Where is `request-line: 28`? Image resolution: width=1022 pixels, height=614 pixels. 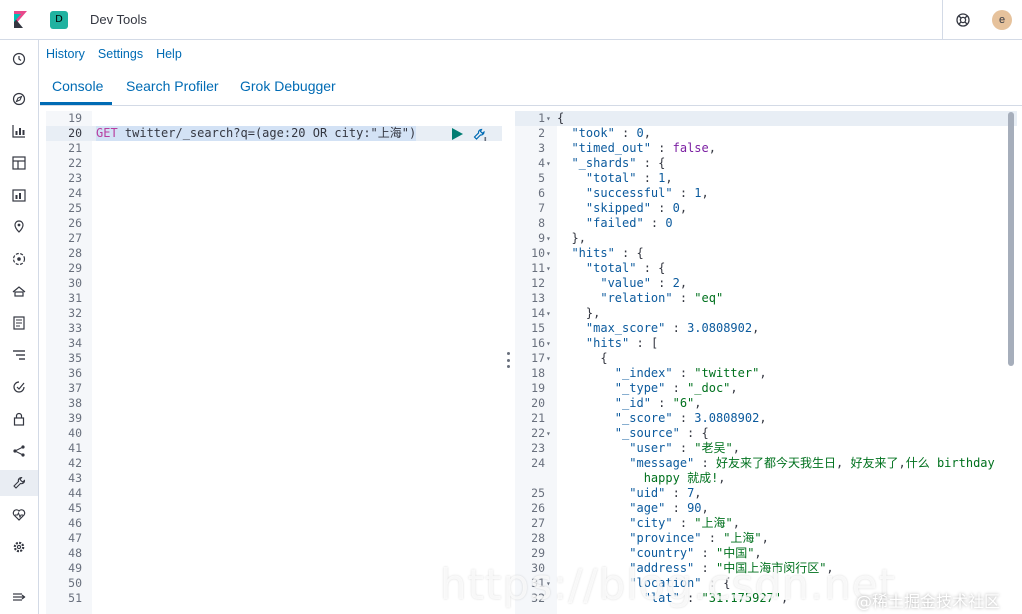 request-line: 28 is located at coordinates (274, 253).